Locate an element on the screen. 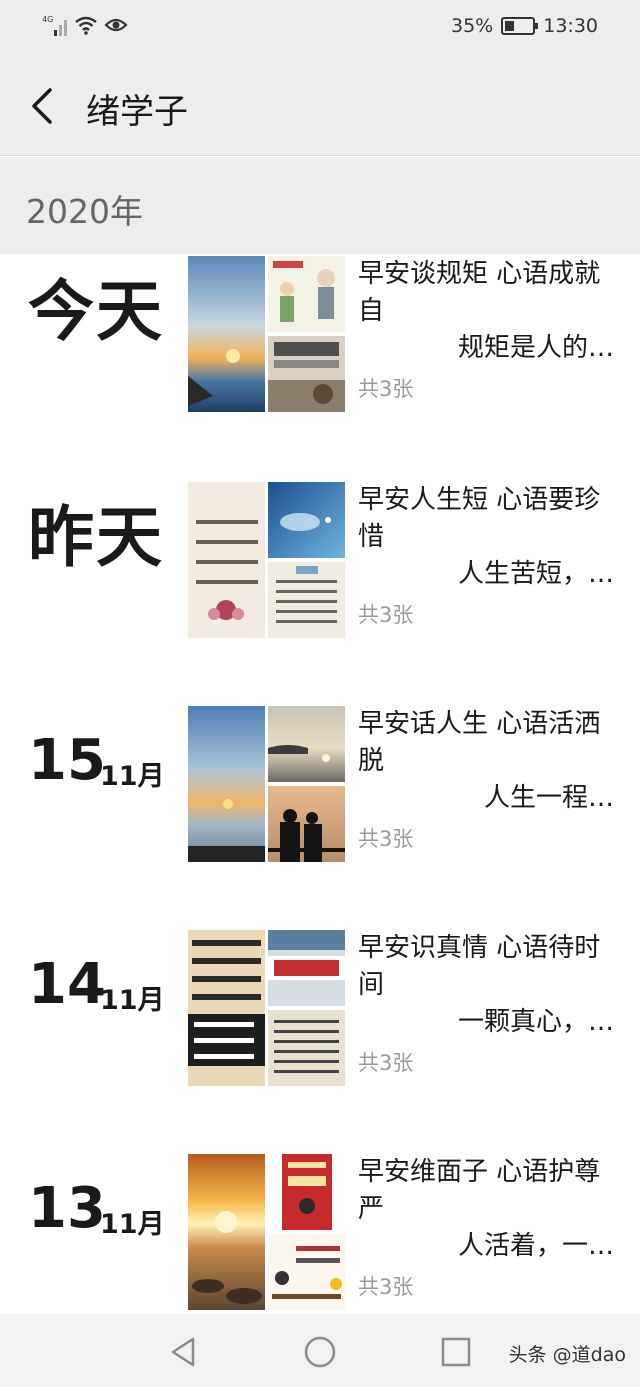 The image size is (640, 1387). year-label: 2020年 is located at coordinates (84, 211).